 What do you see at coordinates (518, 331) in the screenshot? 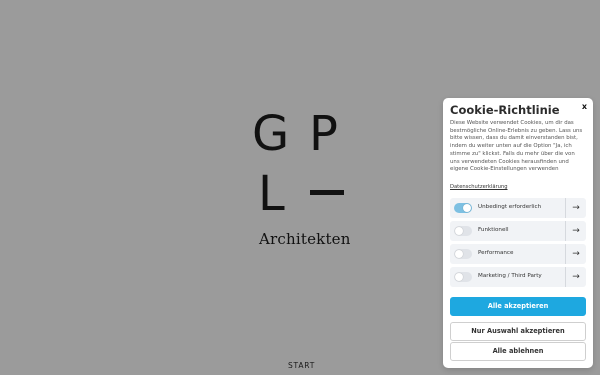
I see `accept-selection-button: Nur Auswahl akzeptieren` at bounding box center [518, 331].